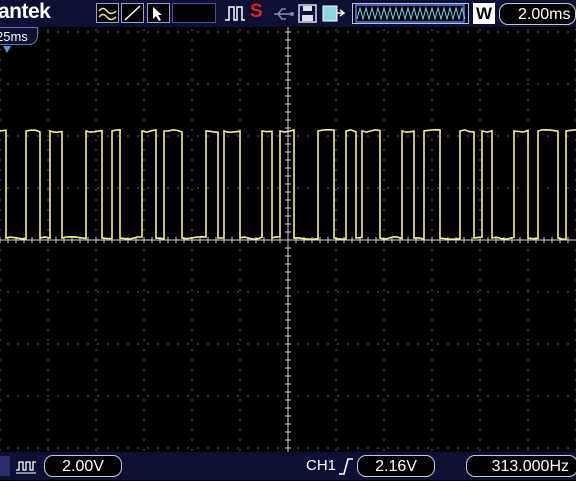 The height and width of the screenshot is (481, 576). Describe the element at coordinates (288, 466) in the screenshot. I see `bottom-status-bar: 2.00V CH1 2.16V 313.000Hz` at that location.